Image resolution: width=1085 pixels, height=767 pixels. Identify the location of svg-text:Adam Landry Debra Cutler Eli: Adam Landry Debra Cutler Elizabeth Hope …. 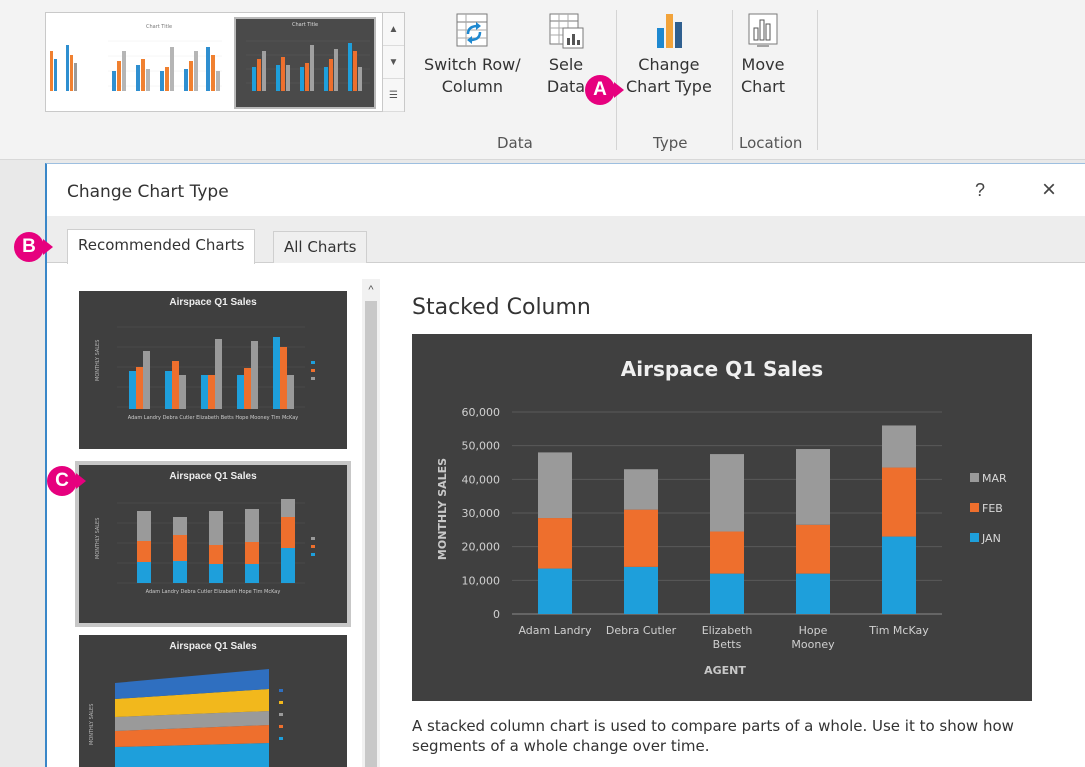
(213, 592).